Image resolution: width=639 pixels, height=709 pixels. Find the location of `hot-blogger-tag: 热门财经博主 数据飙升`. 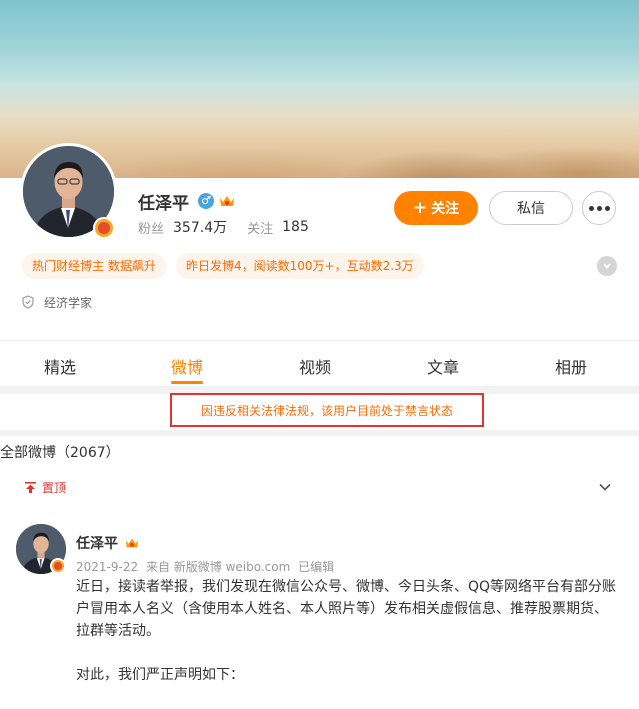

hot-blogger-tag: 热门财经博主 数据飙升 is located at coordinates (94, 266).